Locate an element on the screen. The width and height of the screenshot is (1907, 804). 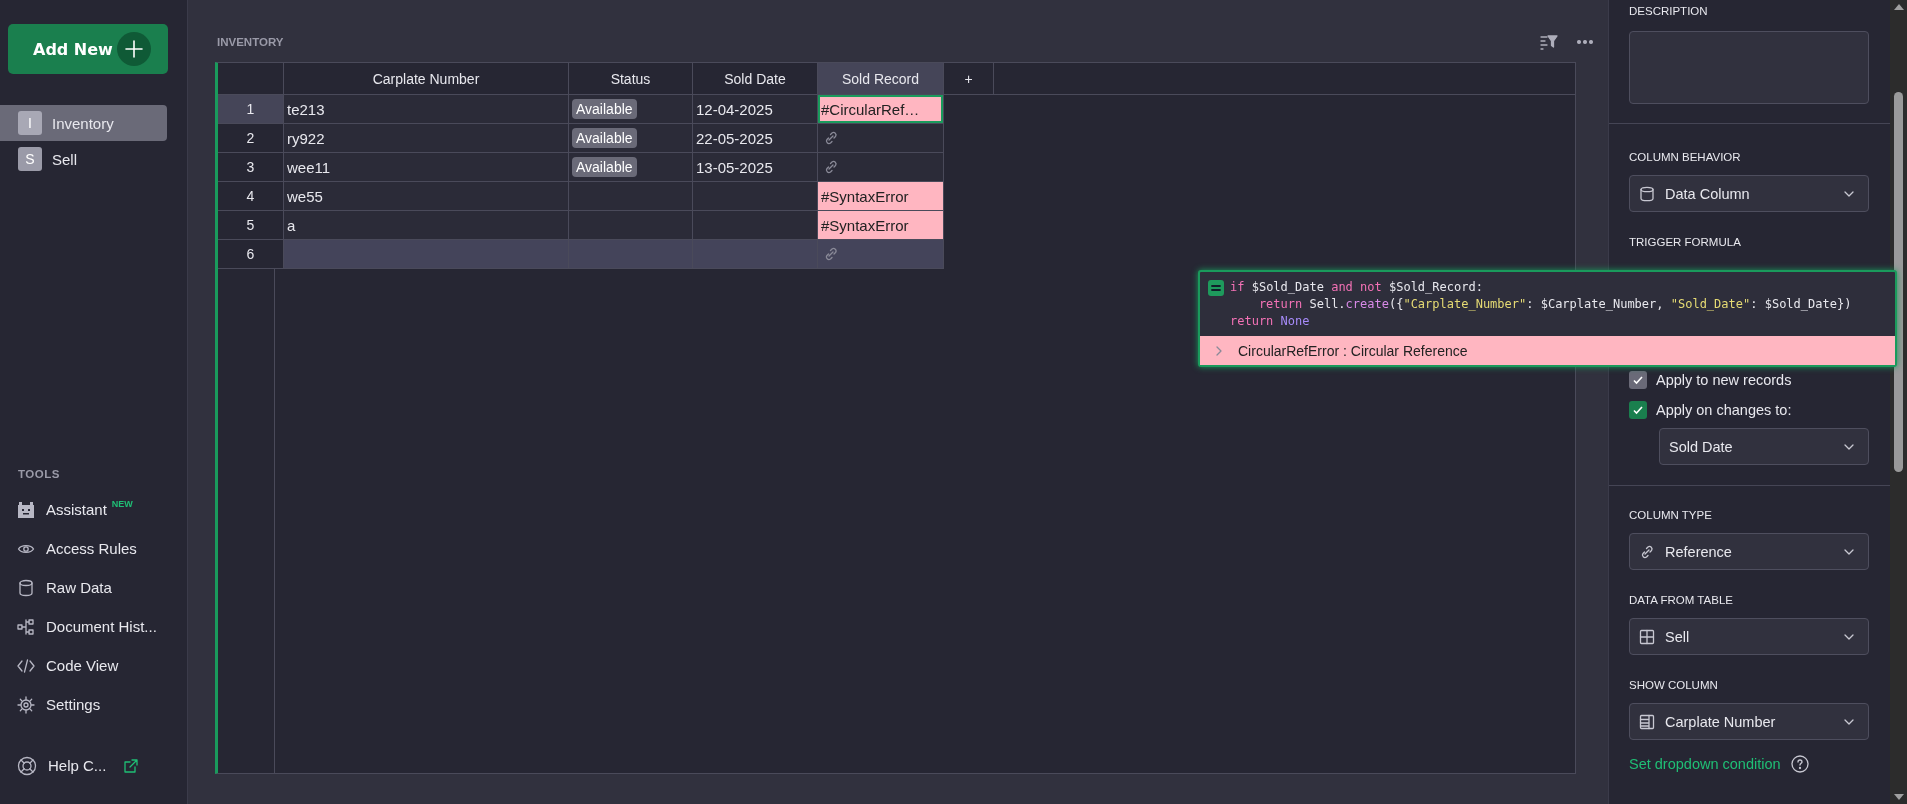
cylinder-icon is located at coordinates (1647, 193).